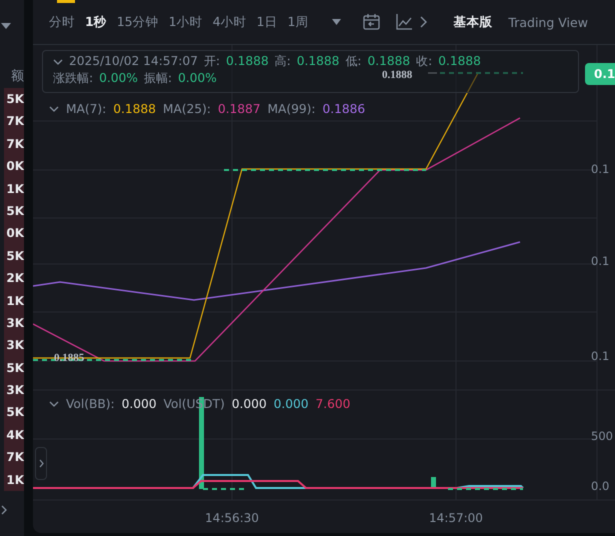 Image resolution: width=615 pixels, height=536 pixels. Describe the element at coordinates (229, 22) in the screenshot. I see `interval-tab: 4小时` at that location.